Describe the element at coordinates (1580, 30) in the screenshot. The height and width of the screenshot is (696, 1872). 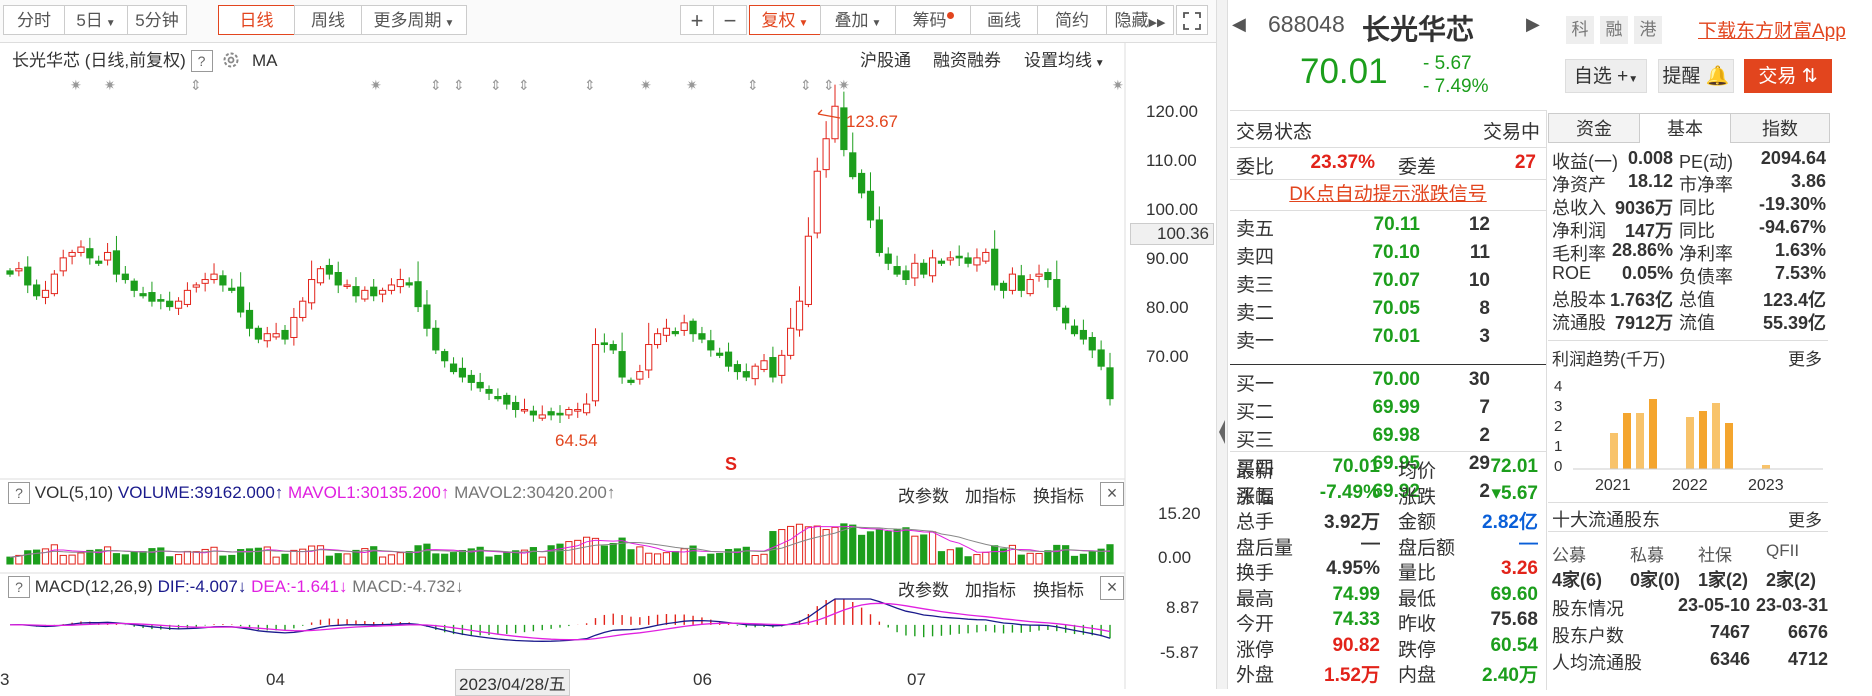
I see `tag-star-board: 科` at that location.